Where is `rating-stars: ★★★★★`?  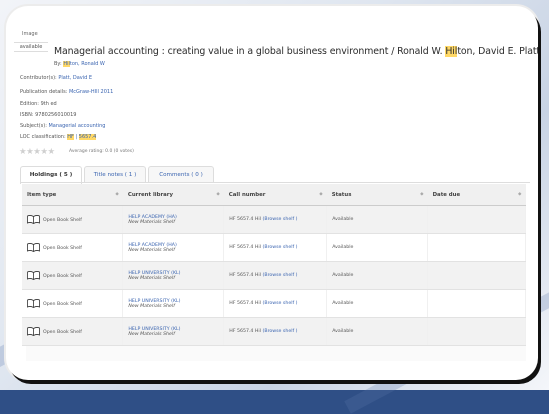 rating-stars: ★★★★★ is located at coordinates (37, 152).